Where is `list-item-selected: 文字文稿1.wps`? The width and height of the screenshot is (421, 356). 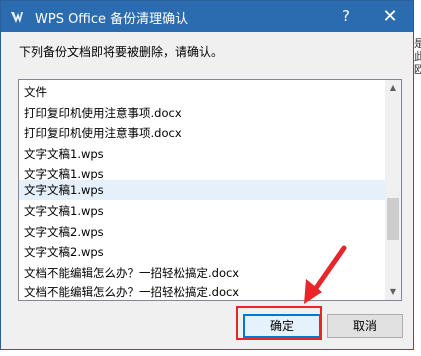 list-item-selected: 文字文稿1.wps is located at coordinates (202, 190).